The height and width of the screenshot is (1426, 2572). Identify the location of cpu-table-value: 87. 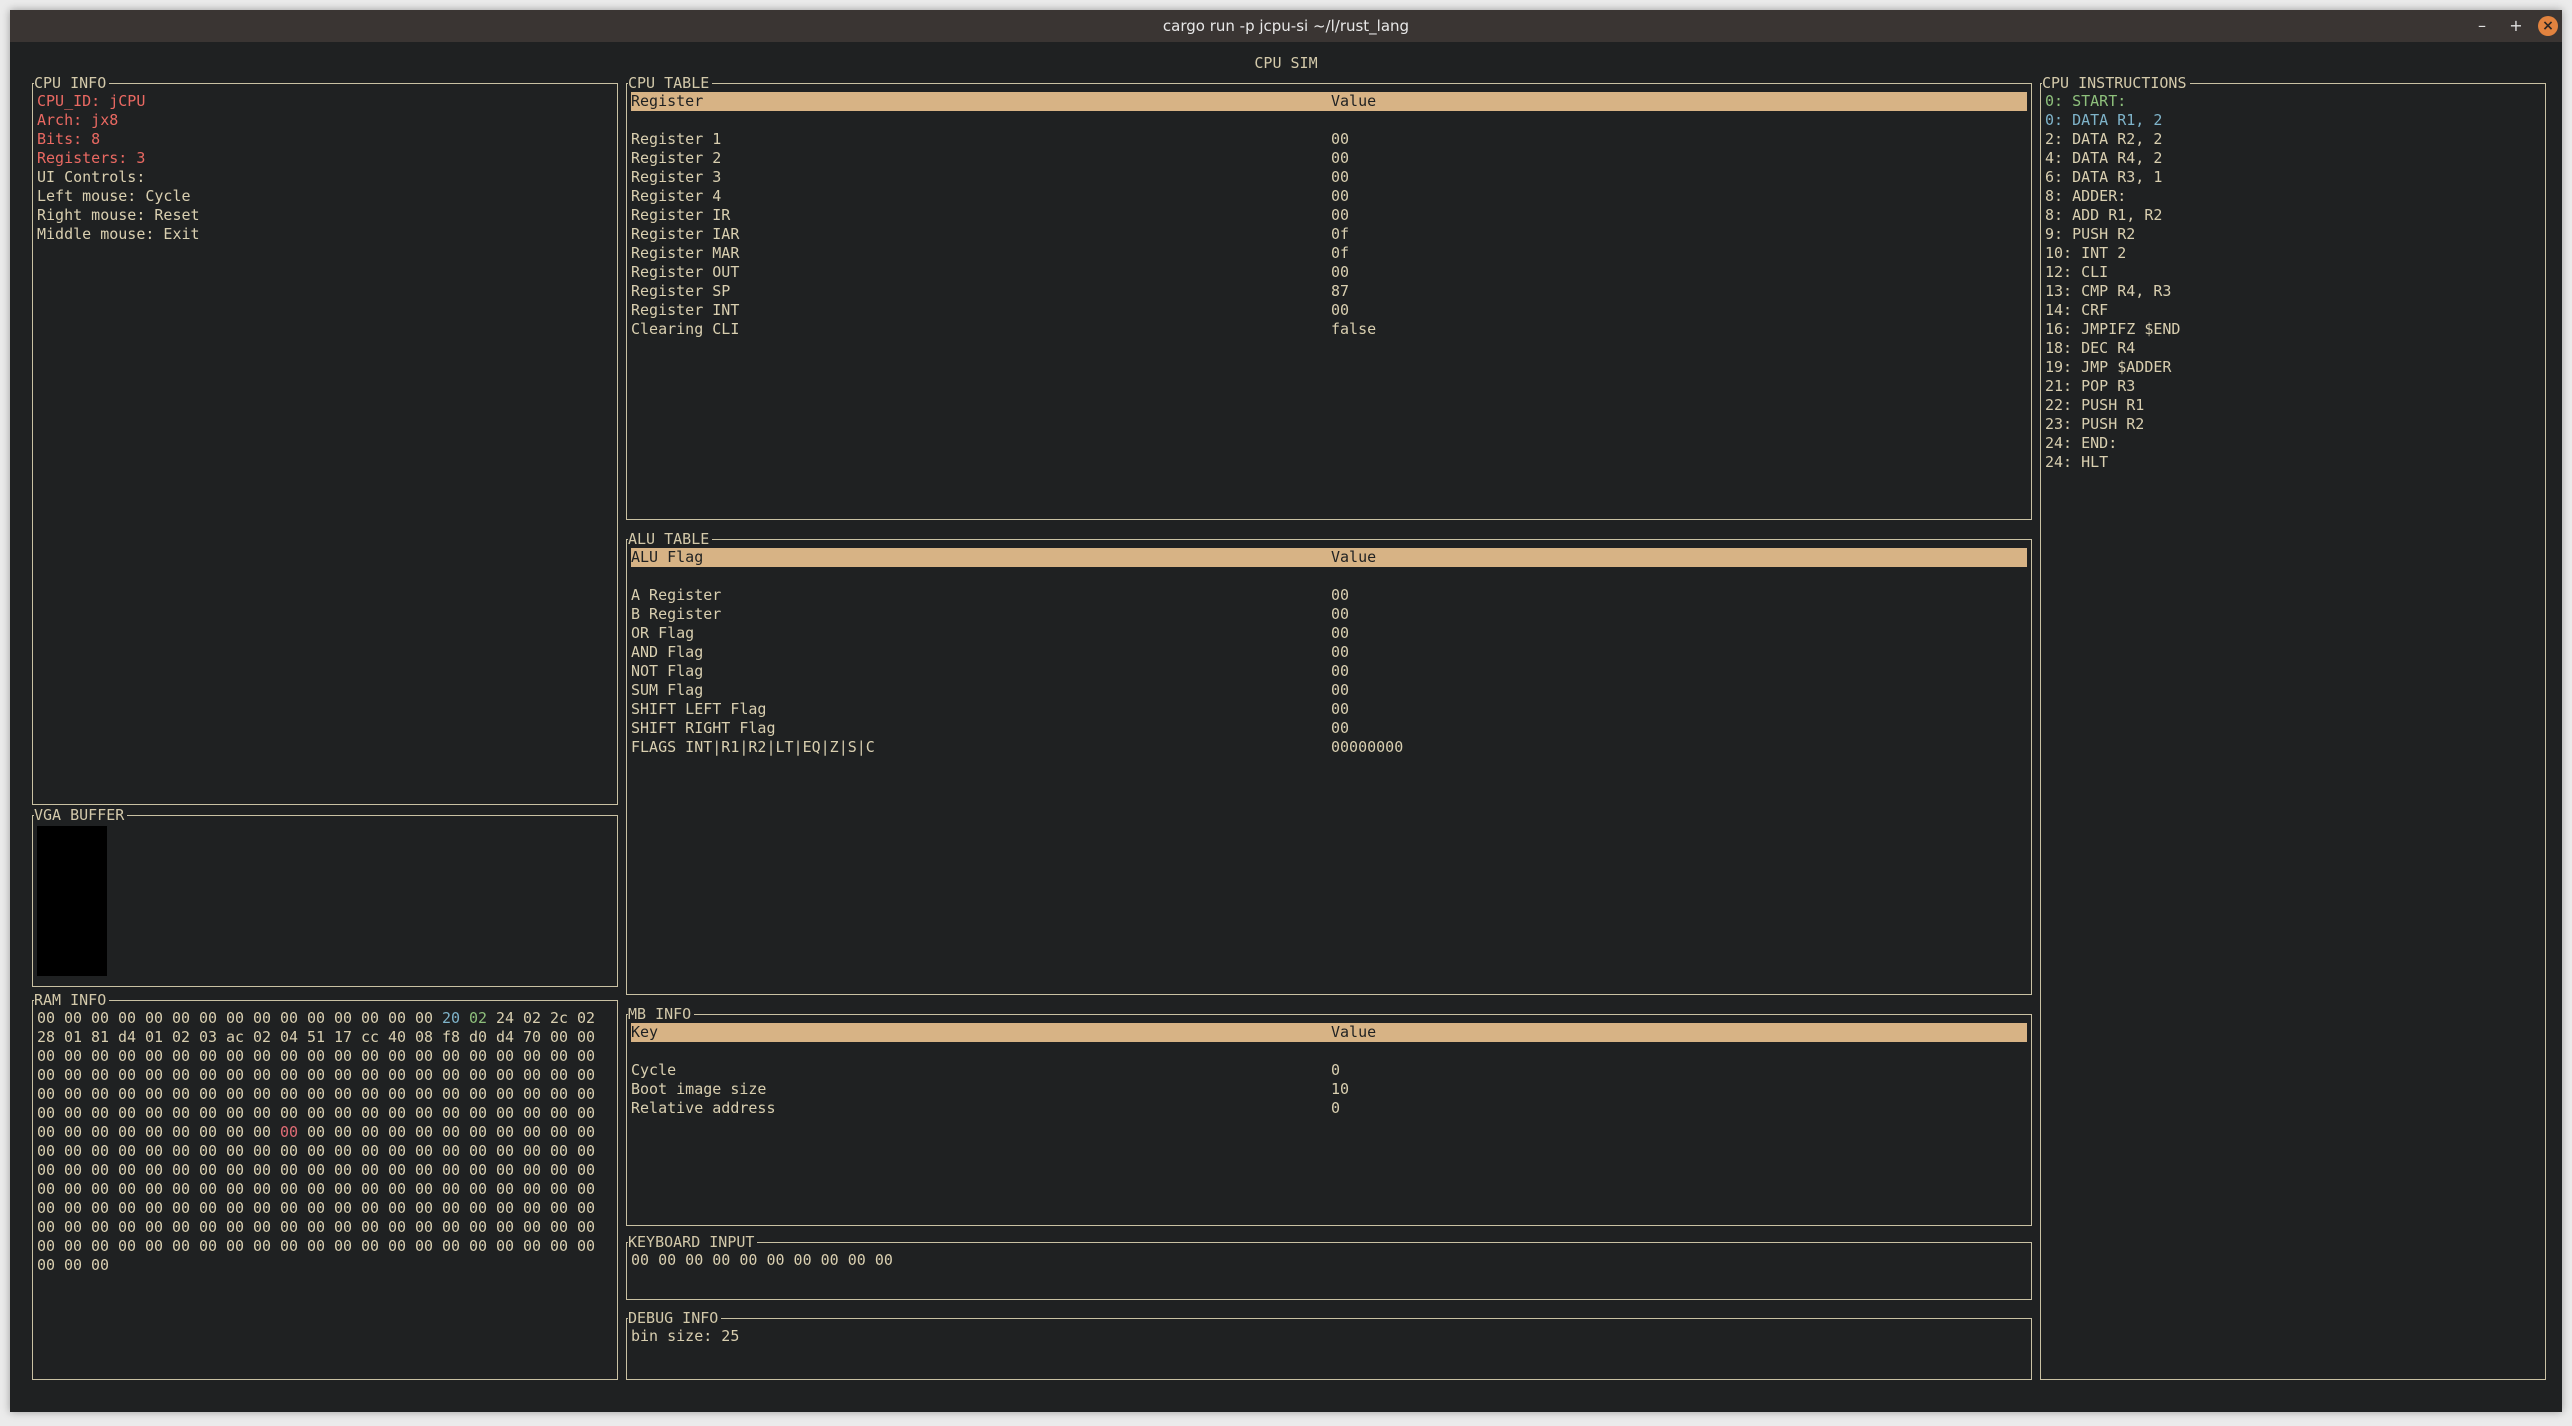
(1340, 291).